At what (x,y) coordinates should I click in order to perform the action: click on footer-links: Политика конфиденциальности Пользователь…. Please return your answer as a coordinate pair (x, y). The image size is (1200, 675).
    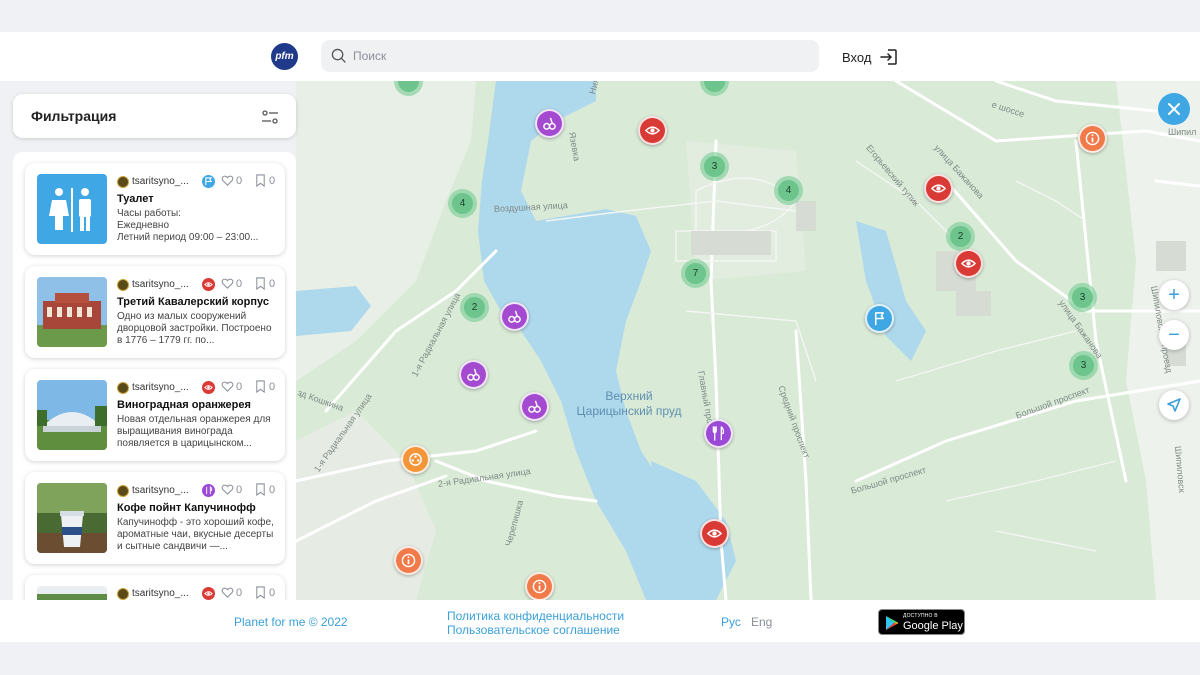
    Looking at the image, I should click on (535, 623).